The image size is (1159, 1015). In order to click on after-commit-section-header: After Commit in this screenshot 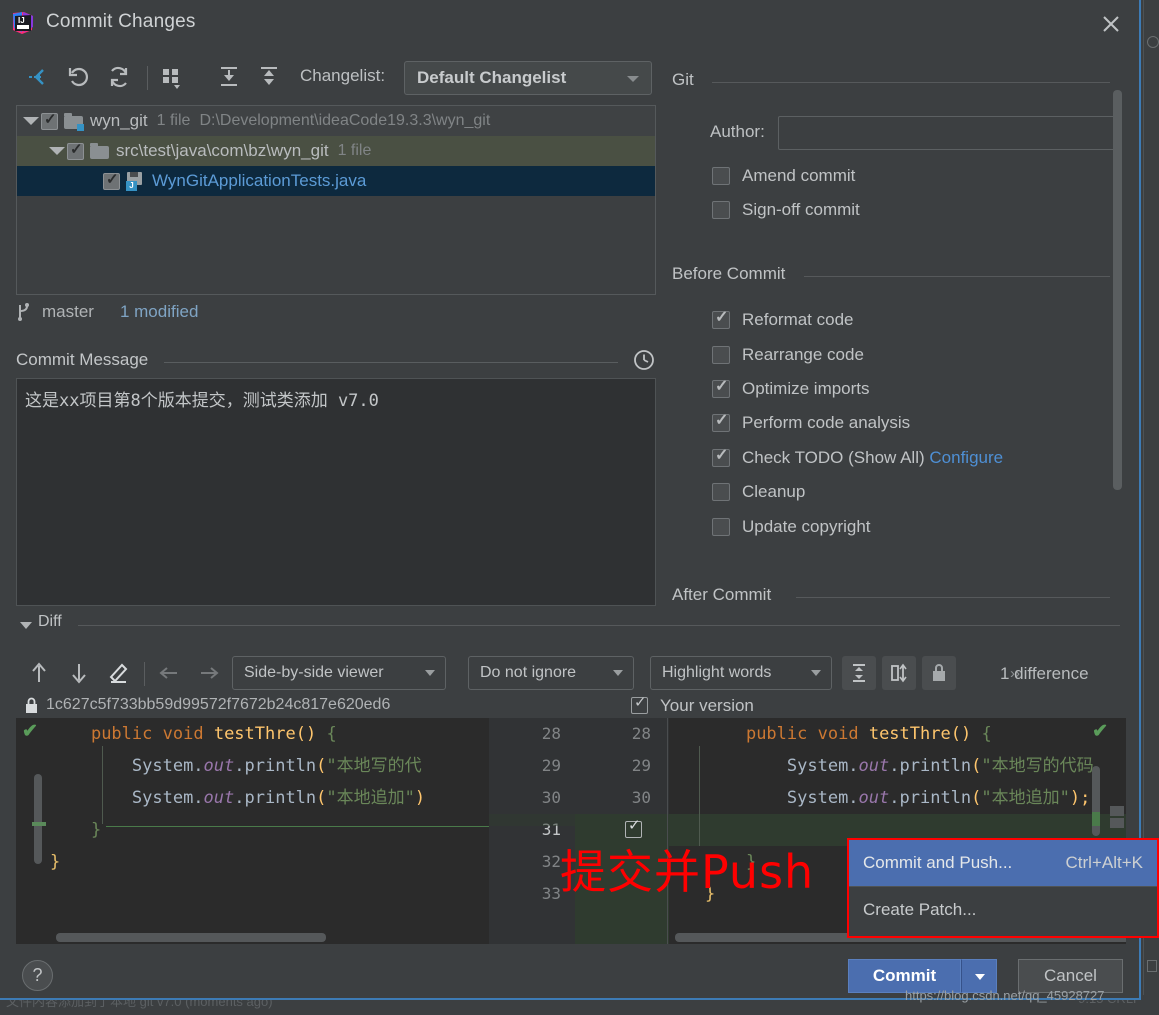, I will do `click(896, 597)`.